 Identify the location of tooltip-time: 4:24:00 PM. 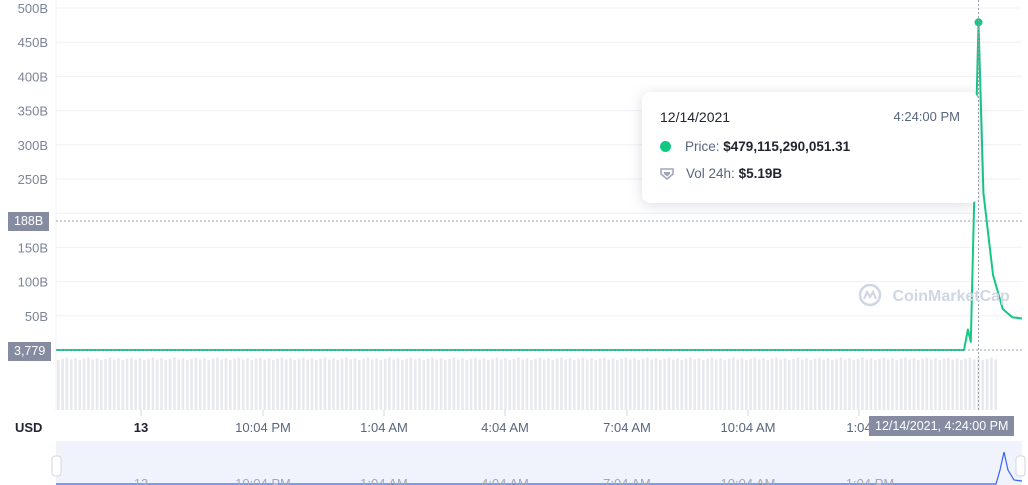
(927, 116).